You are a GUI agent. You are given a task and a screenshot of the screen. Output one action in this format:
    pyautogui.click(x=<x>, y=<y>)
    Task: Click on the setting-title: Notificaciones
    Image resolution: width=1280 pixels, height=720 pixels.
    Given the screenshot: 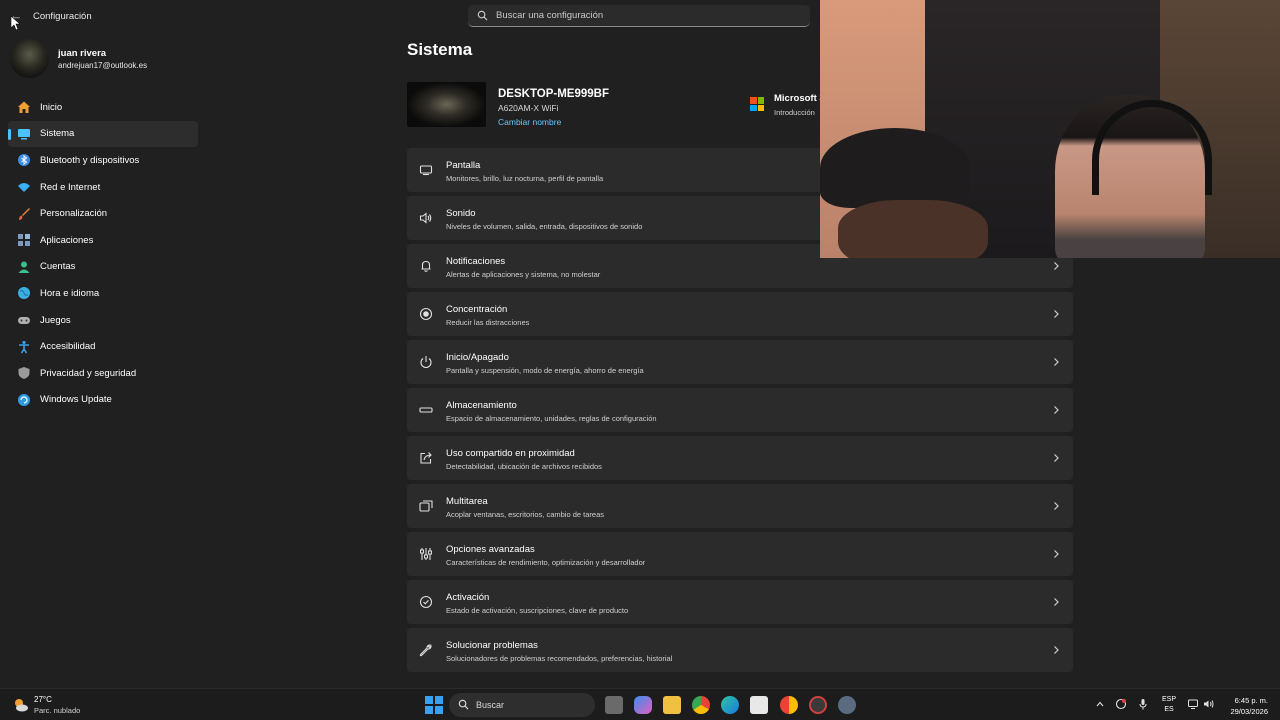 What is the action you would take?
    pyautogui.click(x=476, y=261)
    